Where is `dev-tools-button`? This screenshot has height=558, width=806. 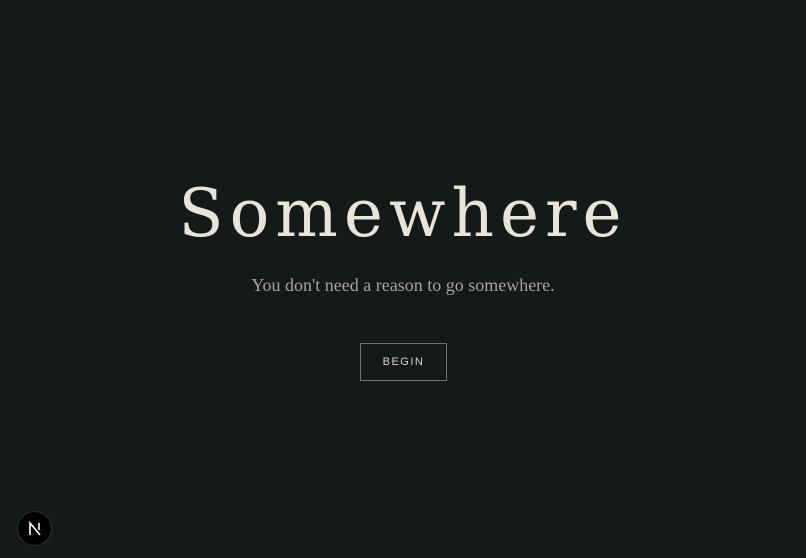 dev-tools-button is located at coordinates (34, 528).